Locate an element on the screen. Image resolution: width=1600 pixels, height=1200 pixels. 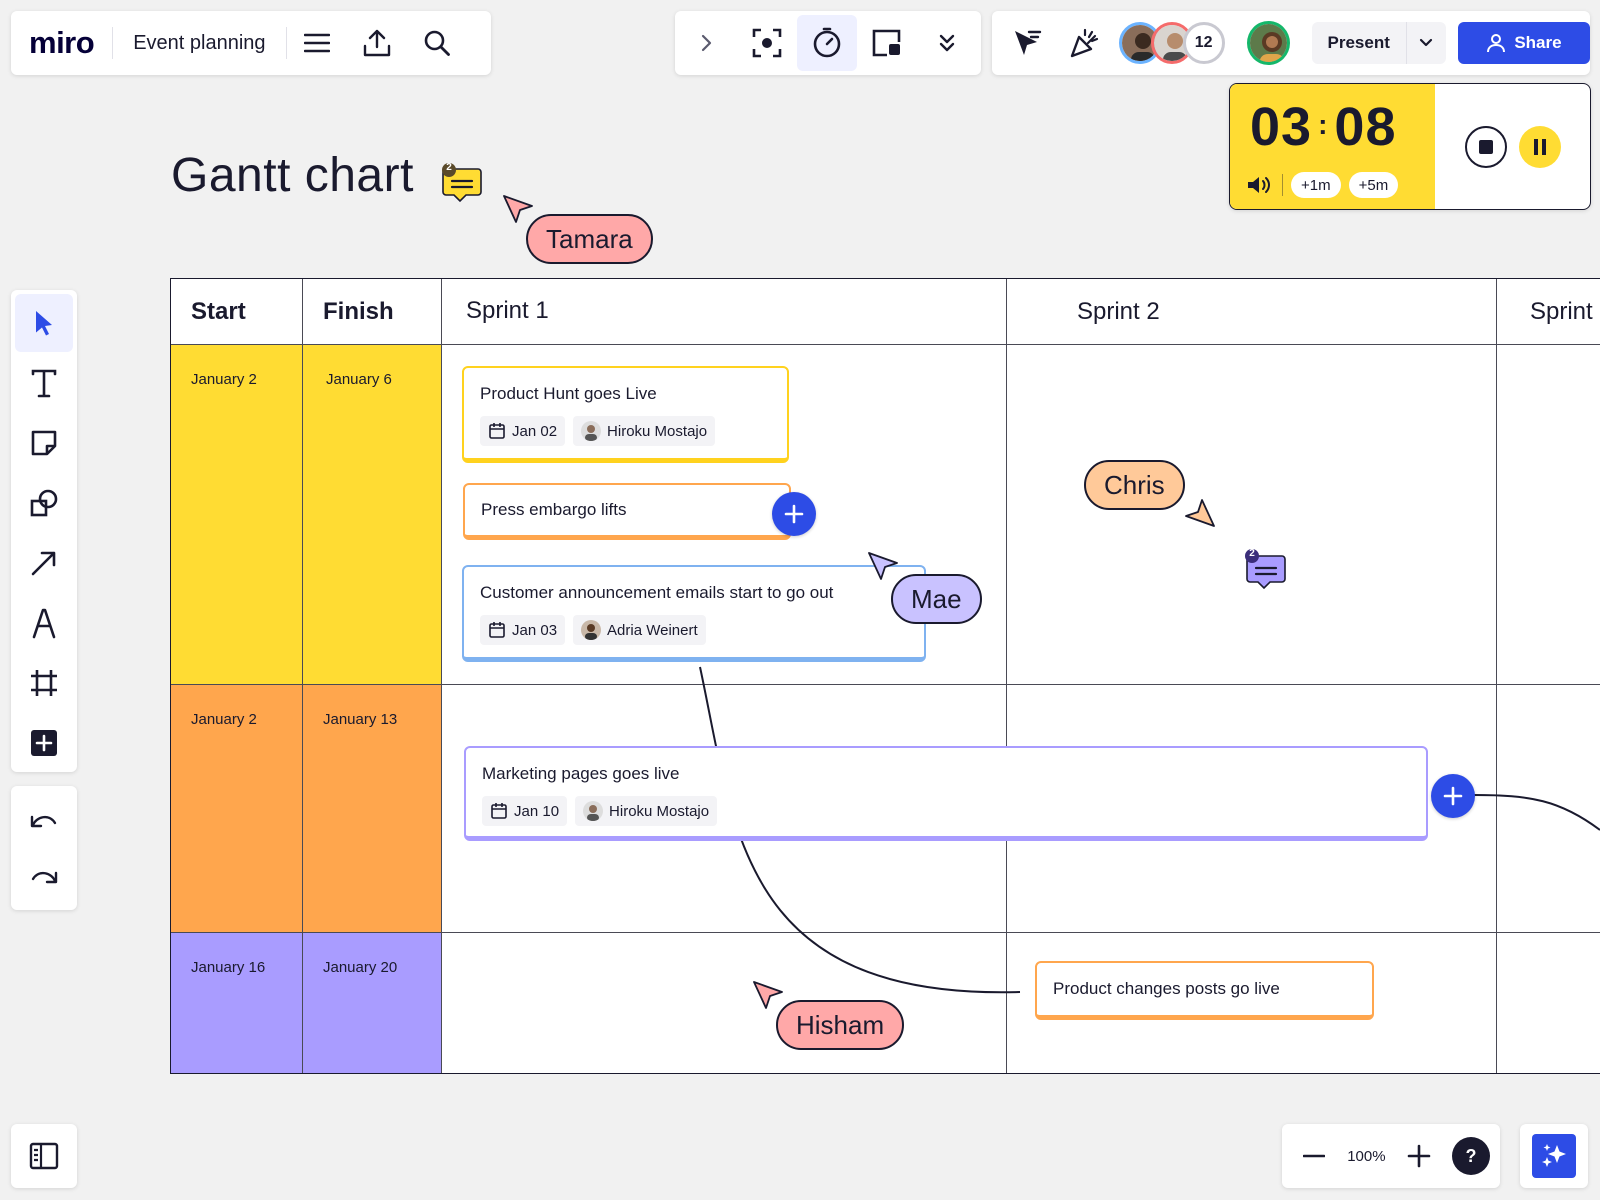
card-title: Marketing pages goes live is located at coordinates (581, 773).